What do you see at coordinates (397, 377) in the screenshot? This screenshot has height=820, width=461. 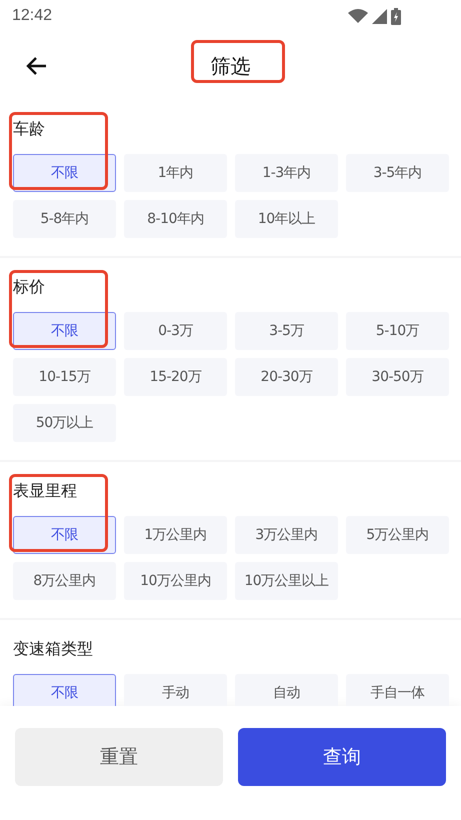 I see `filter-chip: 30-50万` at bounding box center [397, 377].